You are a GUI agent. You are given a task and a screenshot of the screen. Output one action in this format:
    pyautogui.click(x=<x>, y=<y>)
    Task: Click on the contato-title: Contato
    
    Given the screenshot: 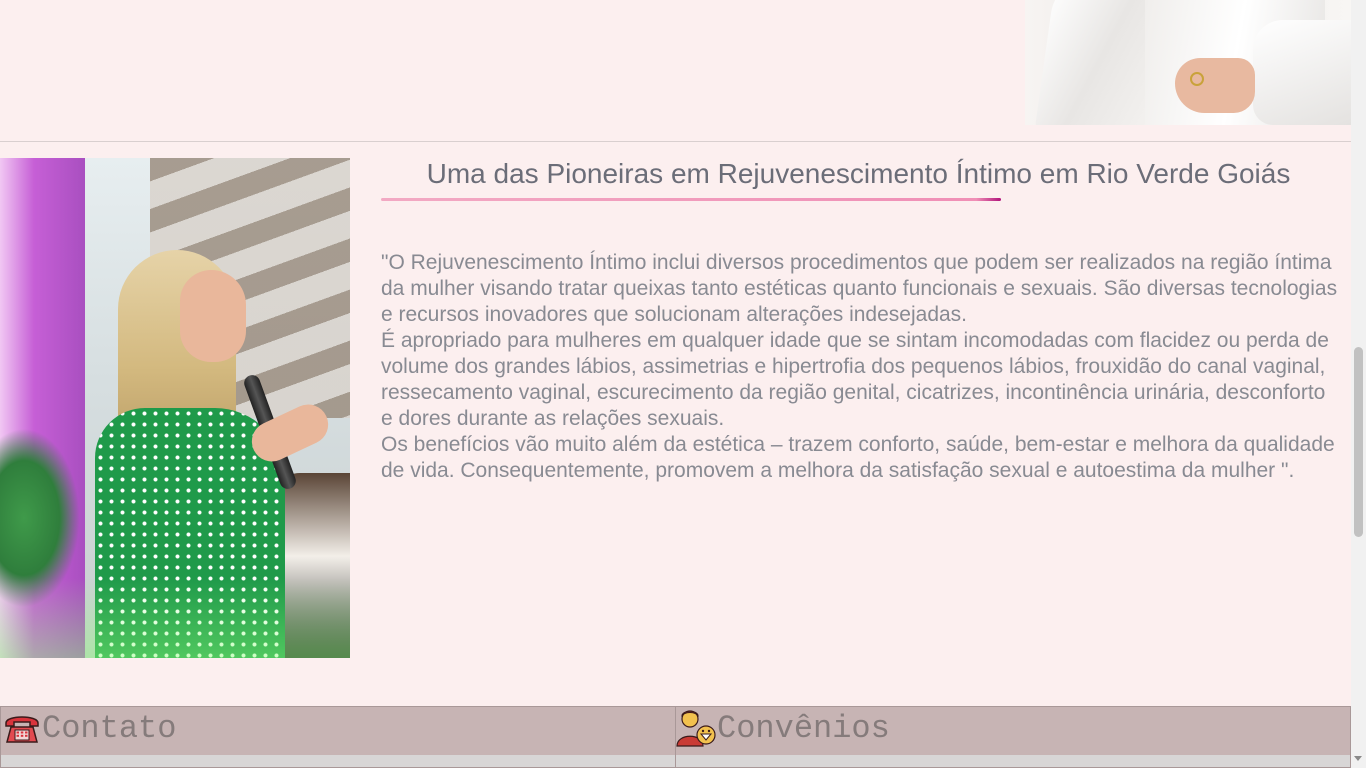 What is the action you would take?
    pyautogui.click(x=109, y=728)
    